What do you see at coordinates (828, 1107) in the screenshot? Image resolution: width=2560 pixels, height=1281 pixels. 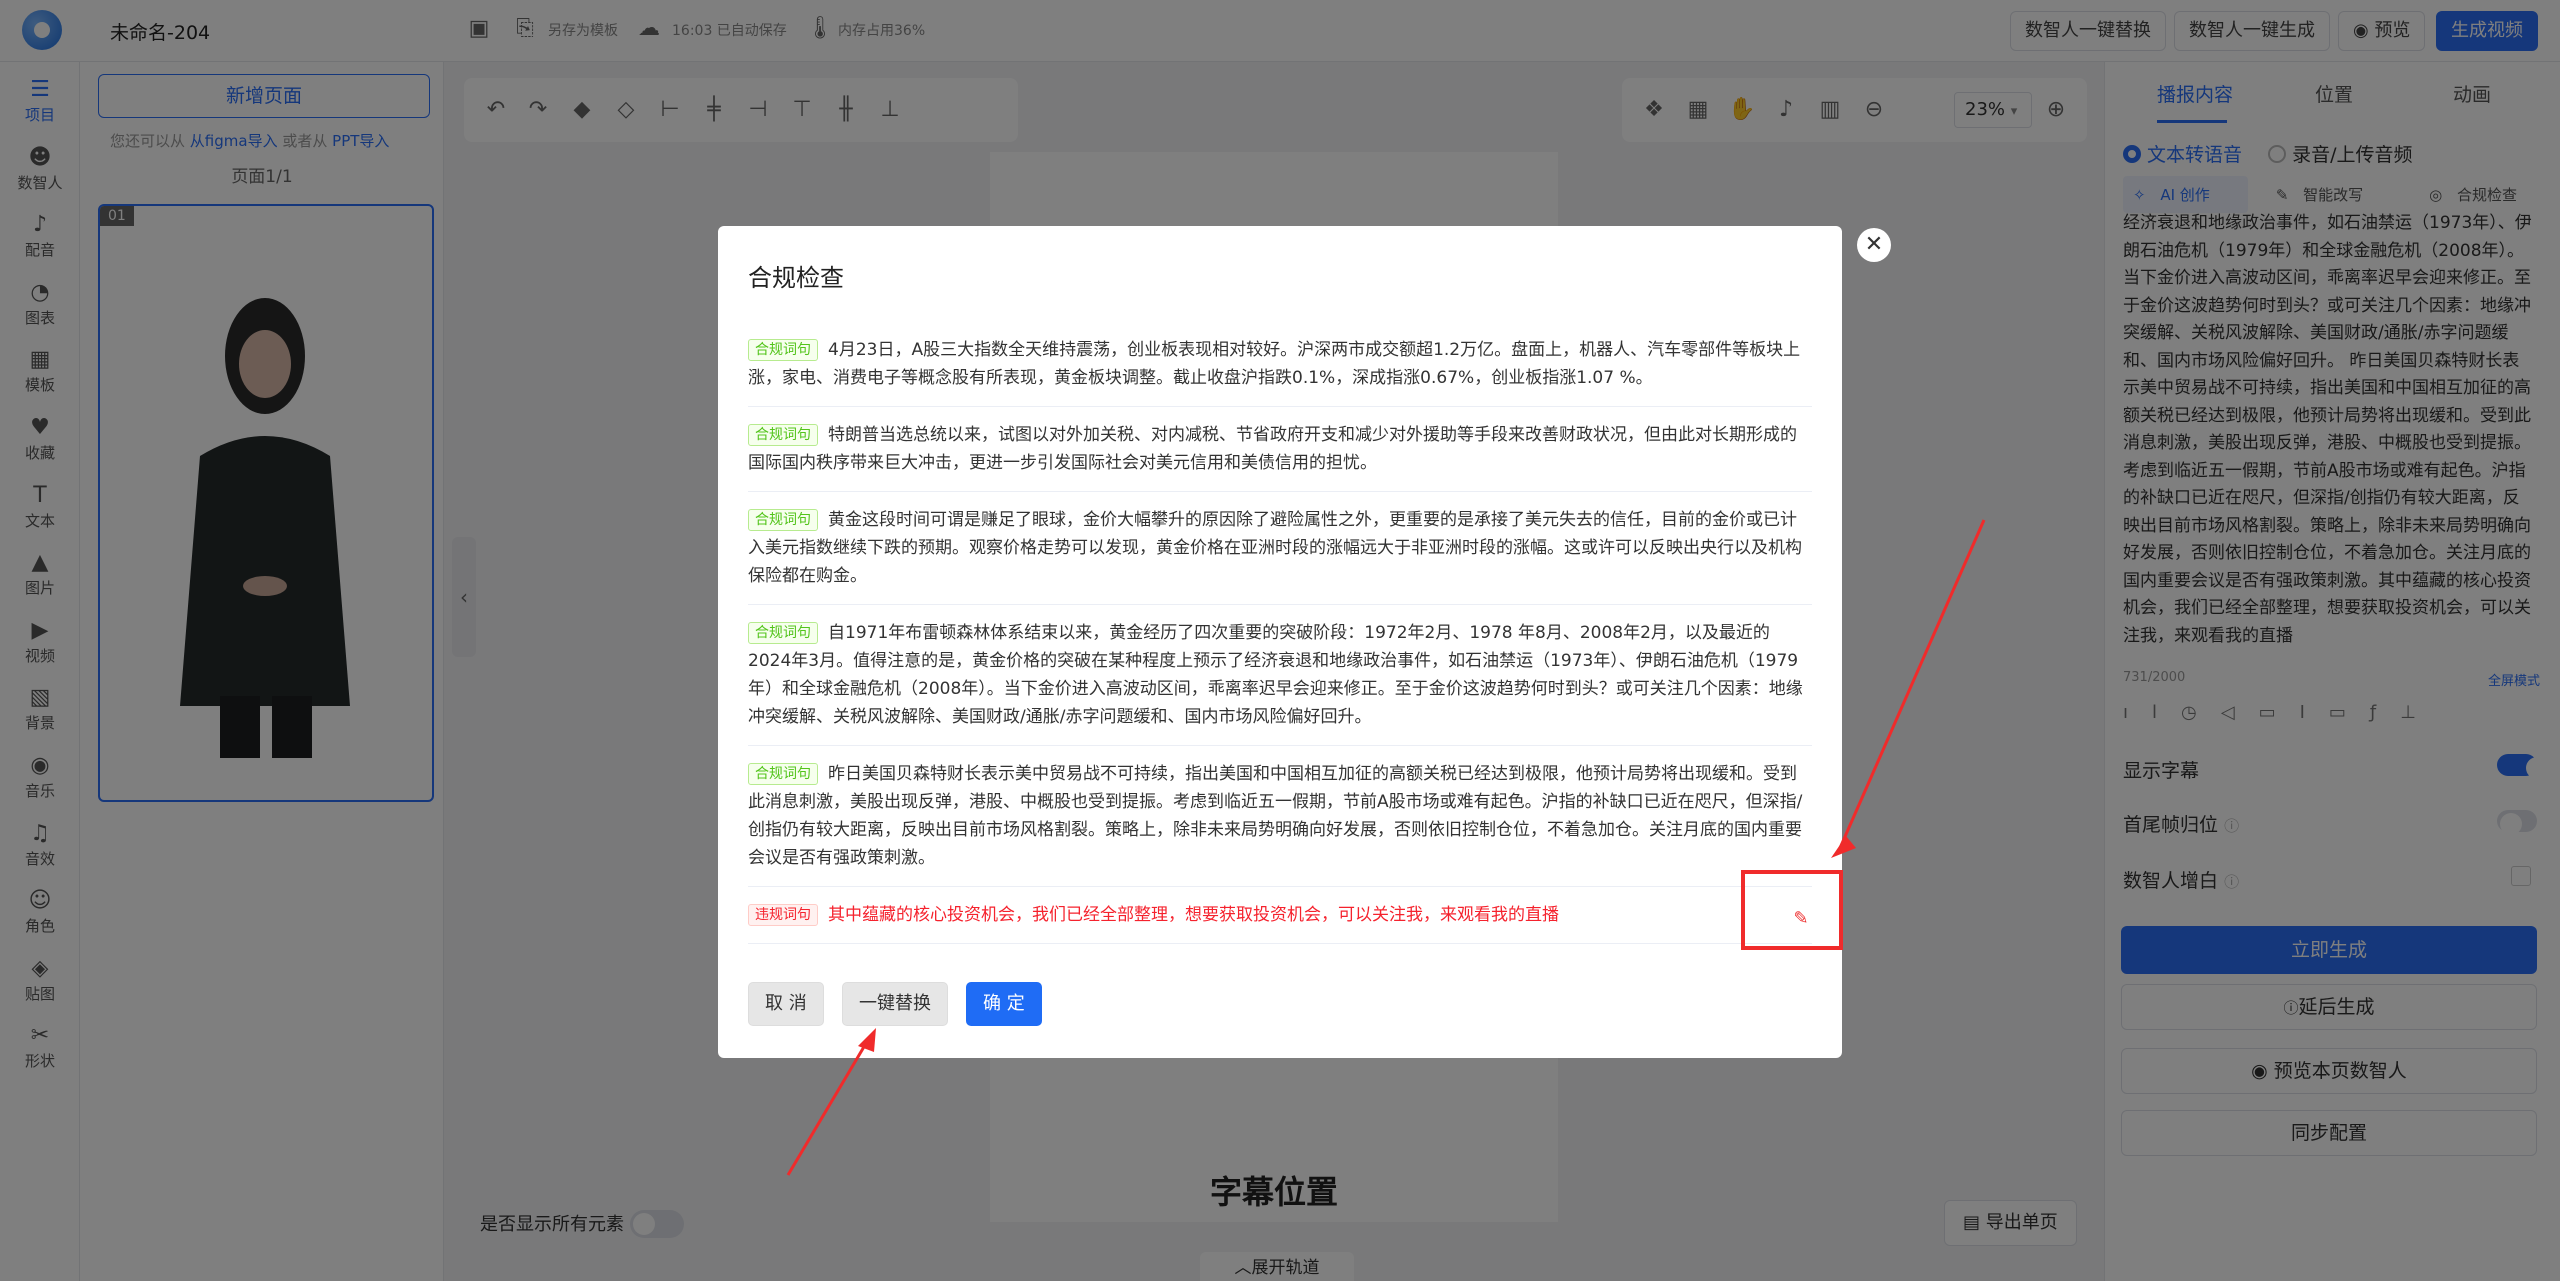 I see `annotation-arrow-replace` at bounding box center [828, 1107].